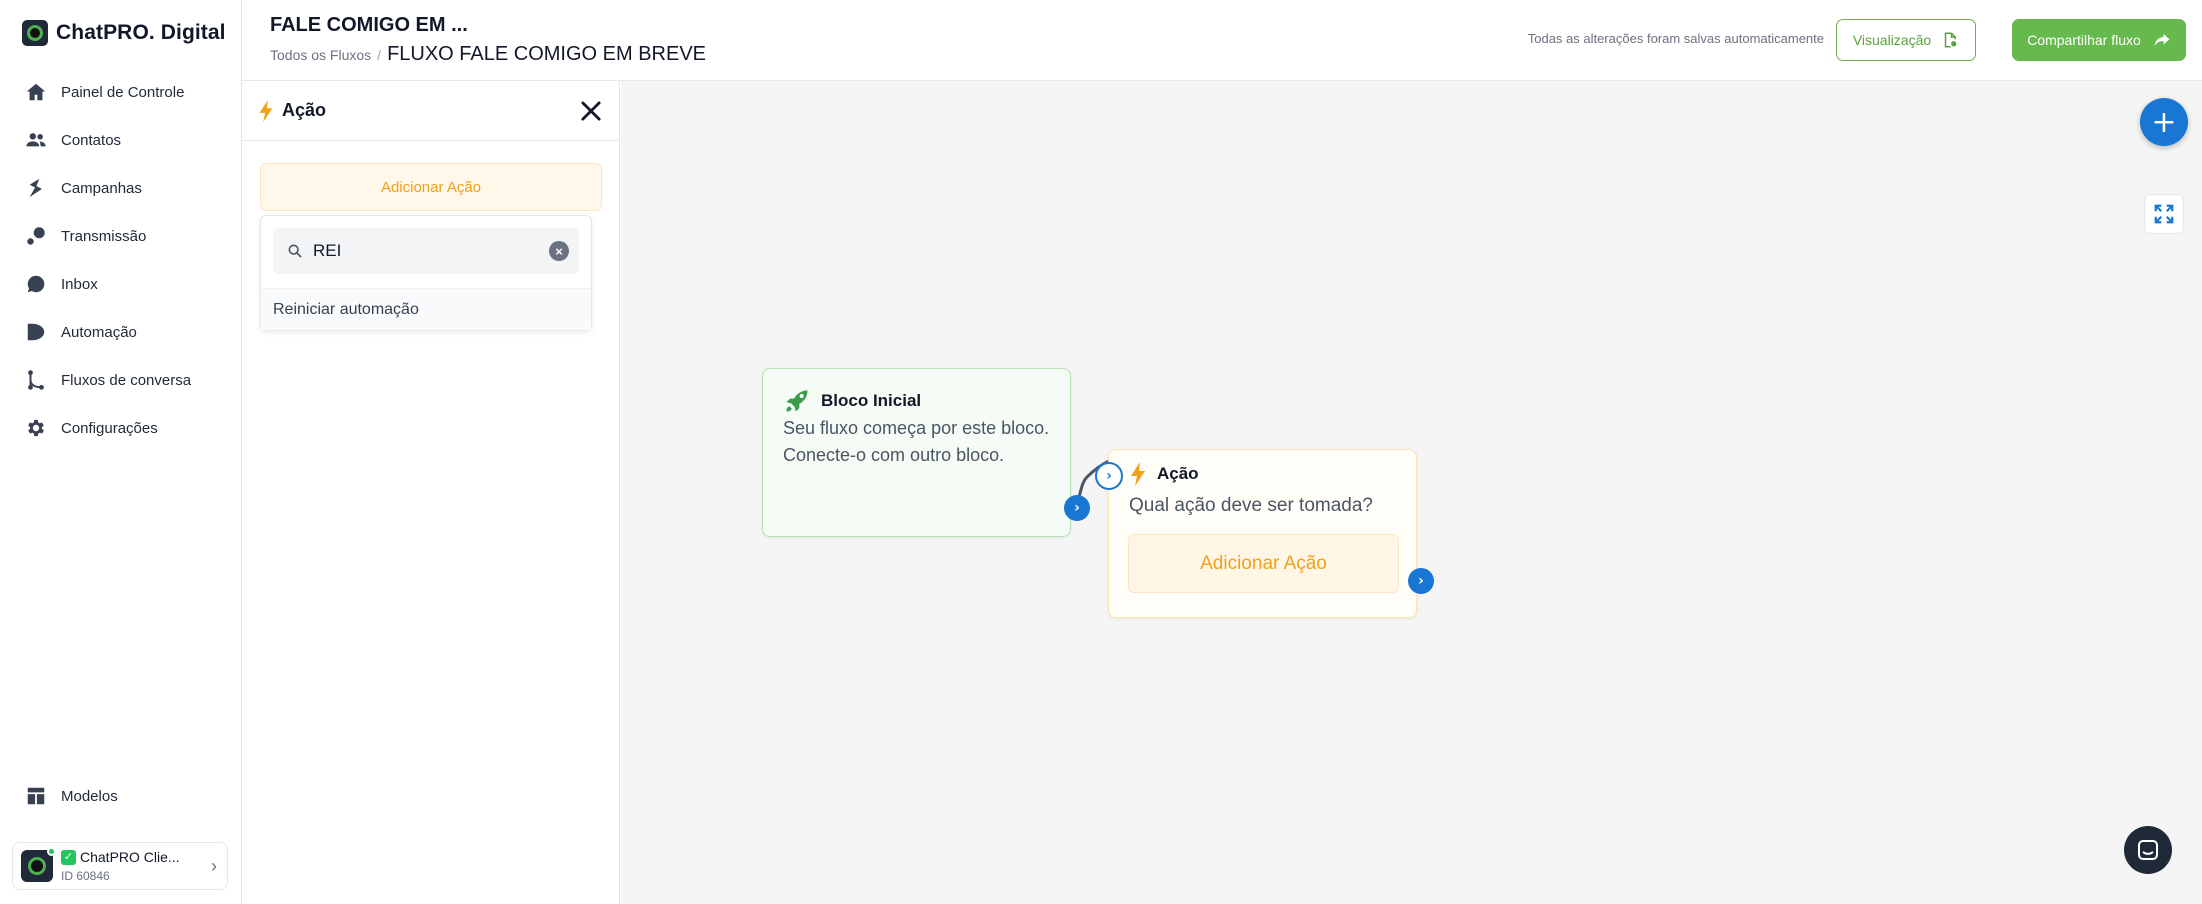 The image size is (2202, 904). Describe the element at coordinates (36, 140) in the screenshot. I see `contacts-icon` at that location.